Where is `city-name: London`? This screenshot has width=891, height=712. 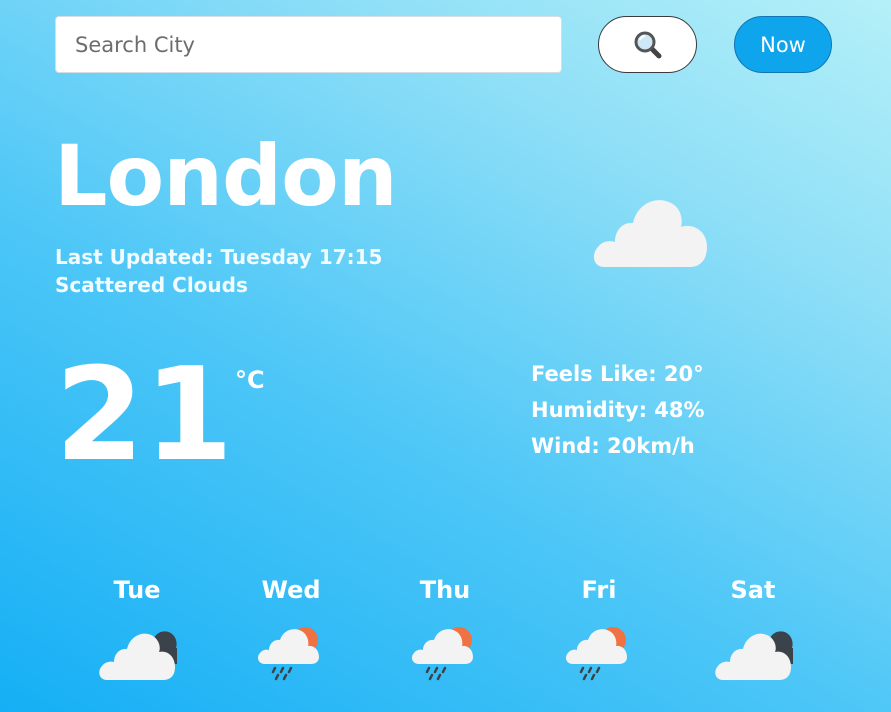
city-name: London is located at coordinates (226, 176).